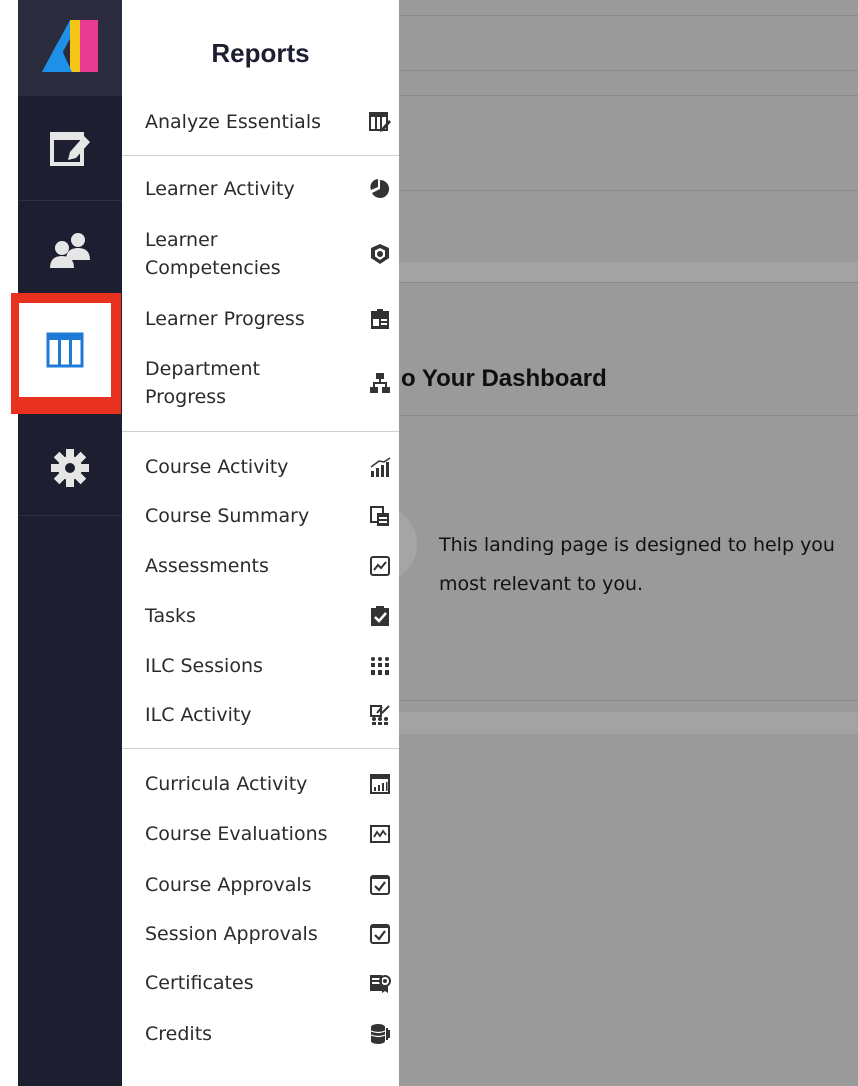  I want to click on bar-growth-icon, so click(380, 467).